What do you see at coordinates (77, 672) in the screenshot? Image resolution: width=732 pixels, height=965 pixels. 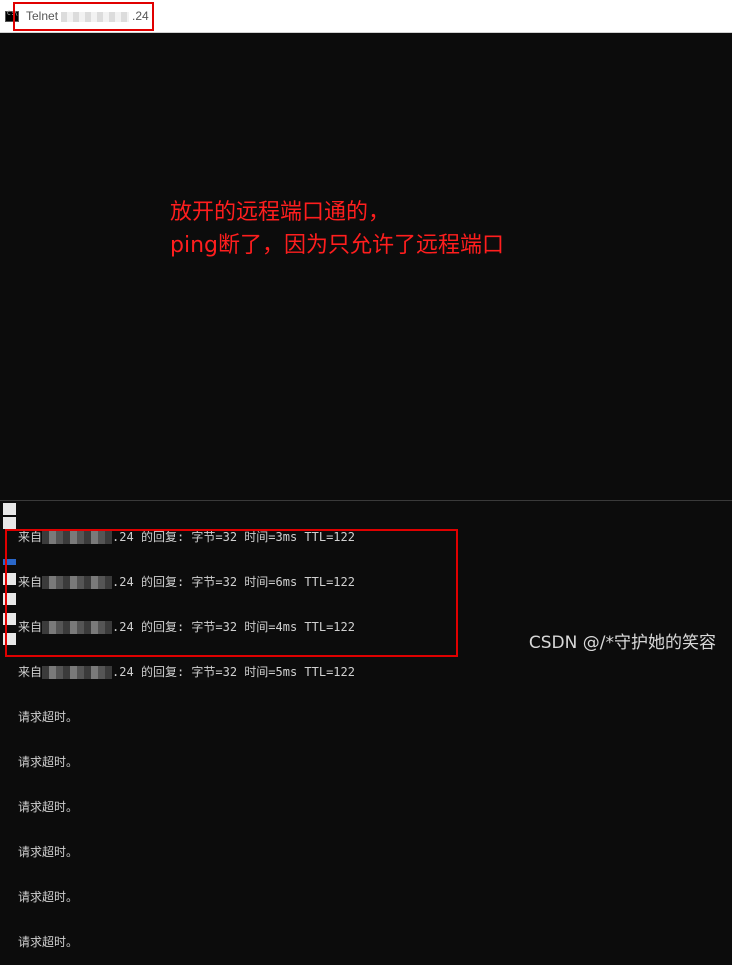 I see `redacted-ip` at bounding box center [77, 672].